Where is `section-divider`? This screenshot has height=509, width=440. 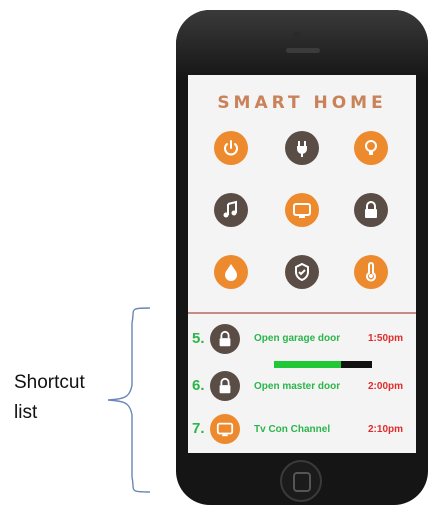
section-divider is located at coordinates (302, 313).